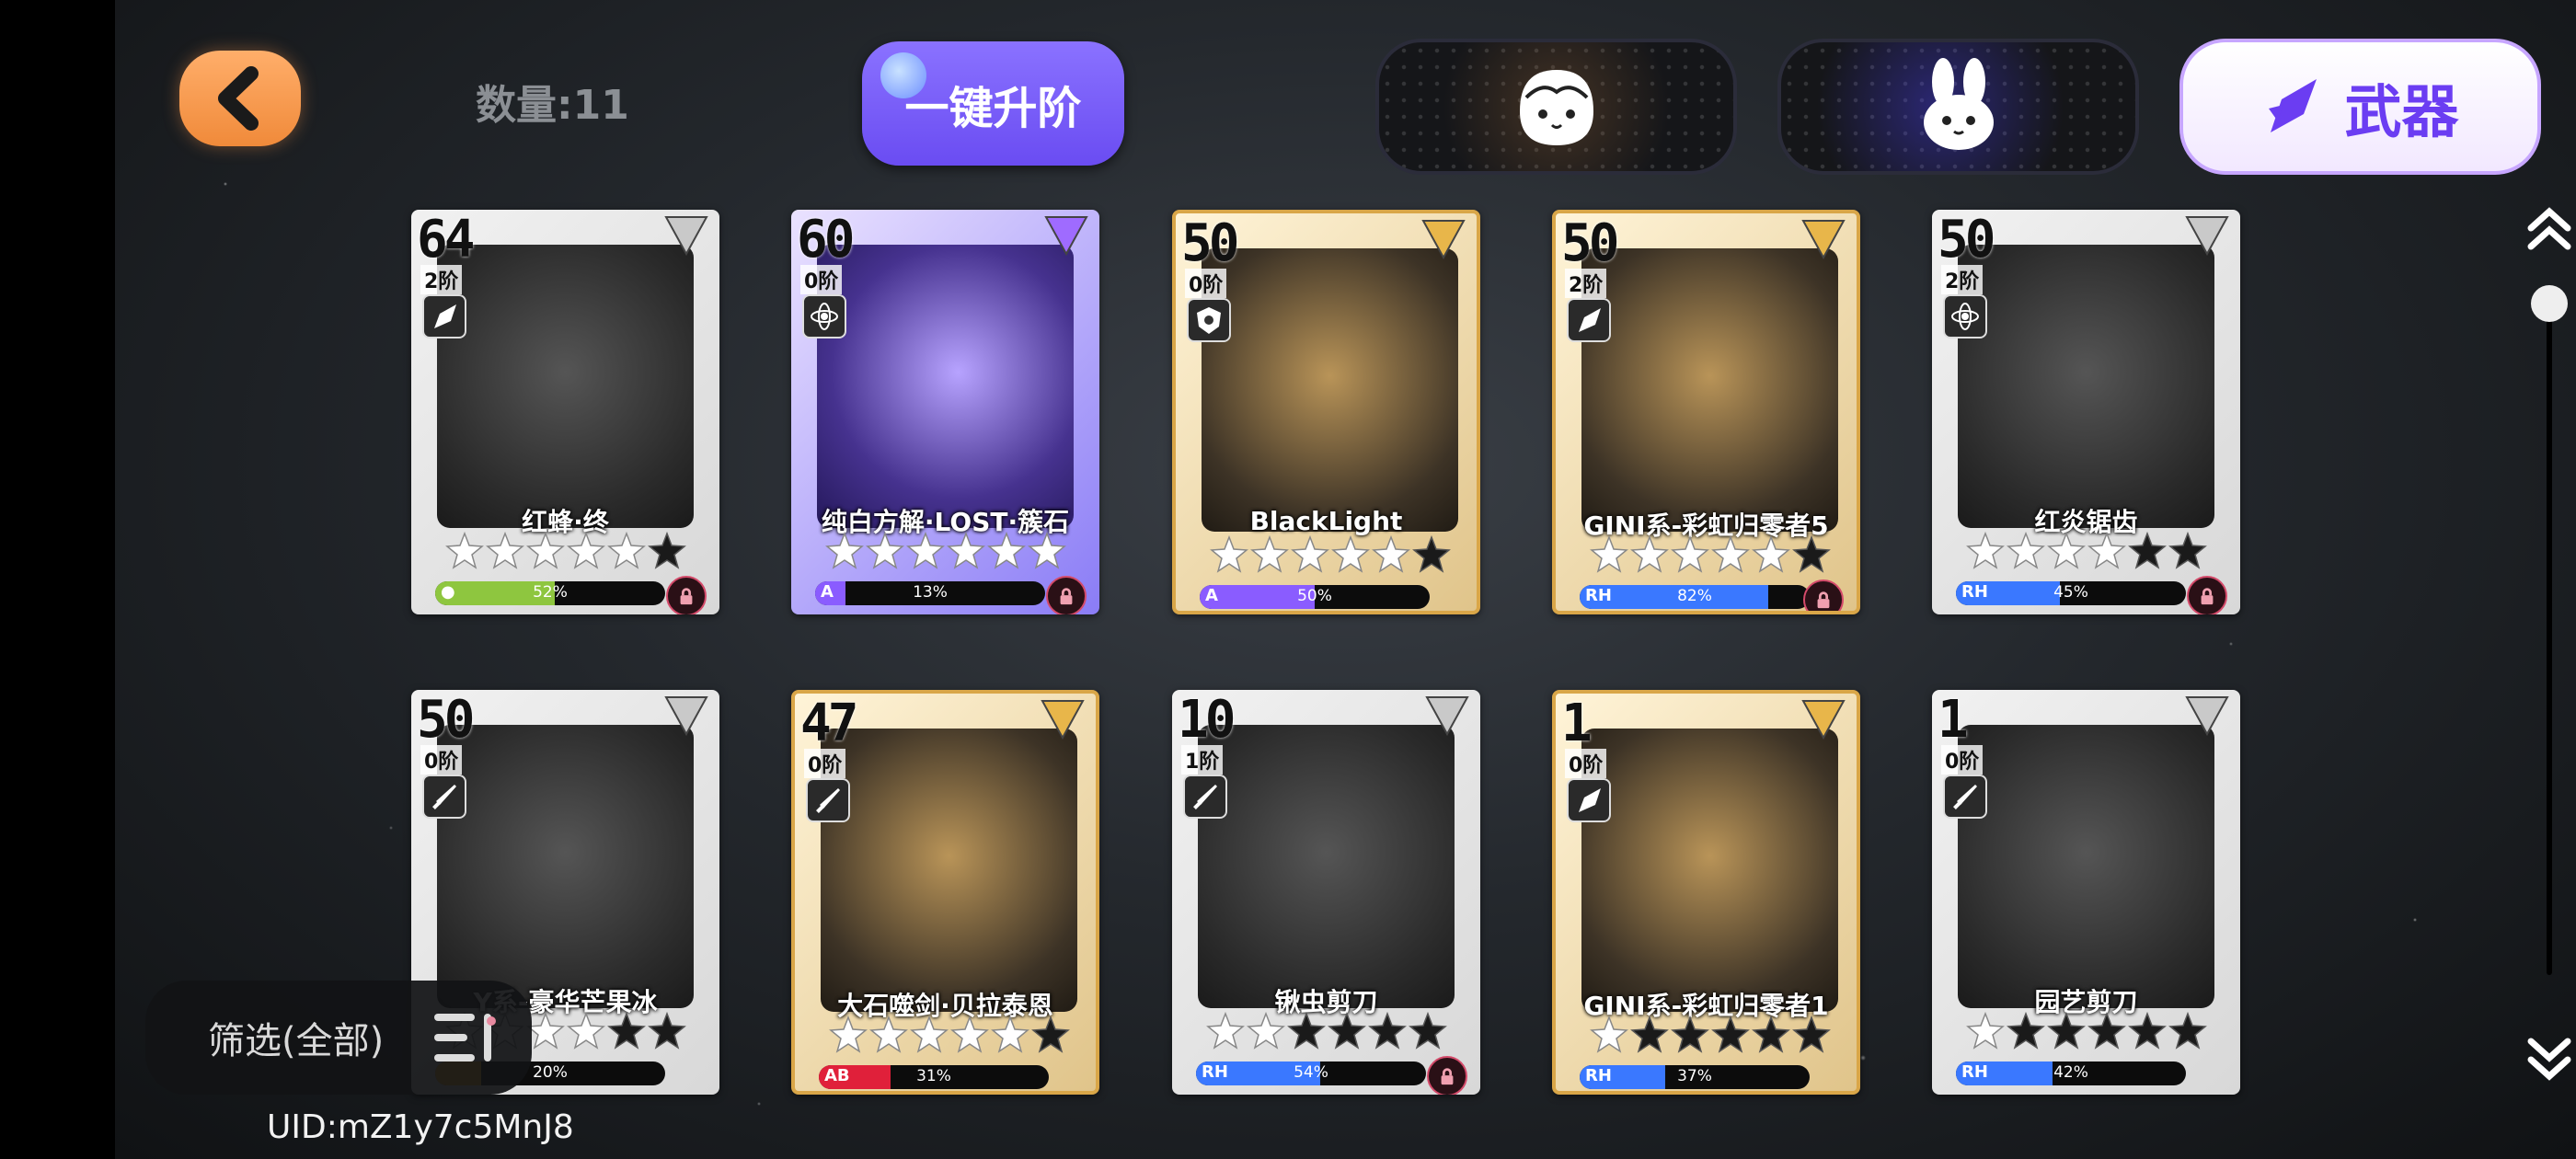  What do you see at coordinates (1326, 892) in the screenshot?
I see `weapon-card: 10 1阶 锹虫剪刀 RH 54%` at bounding box center [1326, 892].